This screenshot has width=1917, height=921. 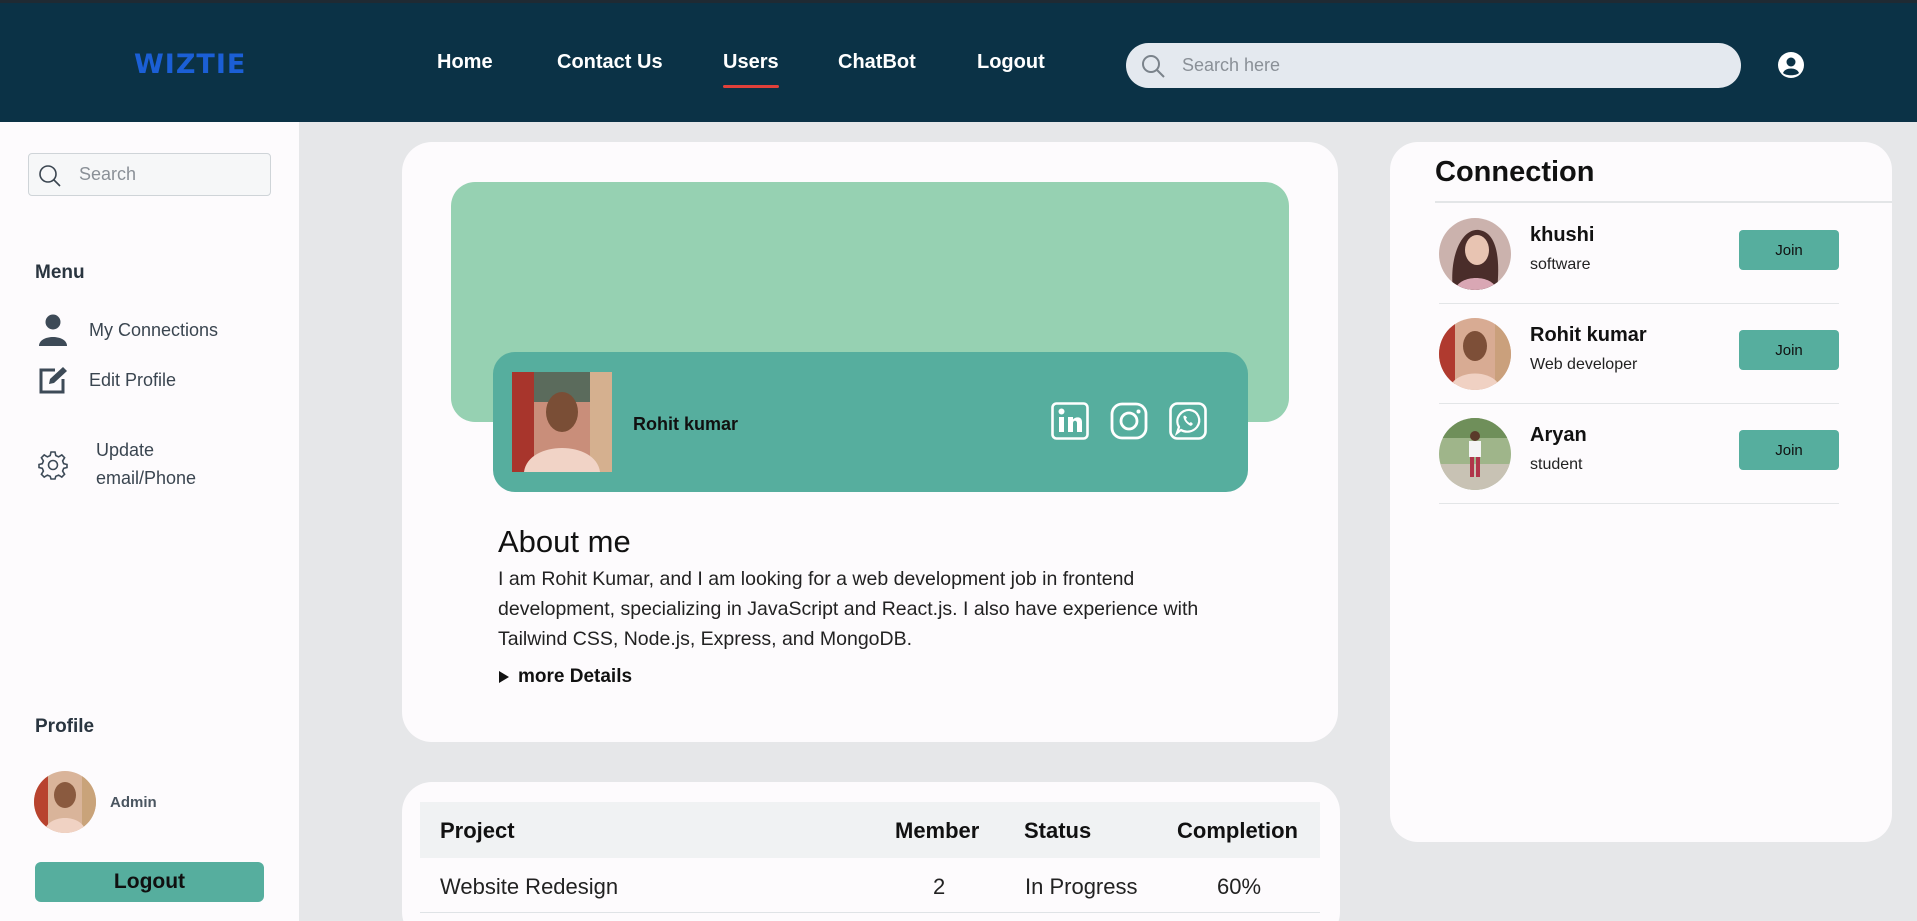 I want to click on divider, so click(x=1663, y=202).